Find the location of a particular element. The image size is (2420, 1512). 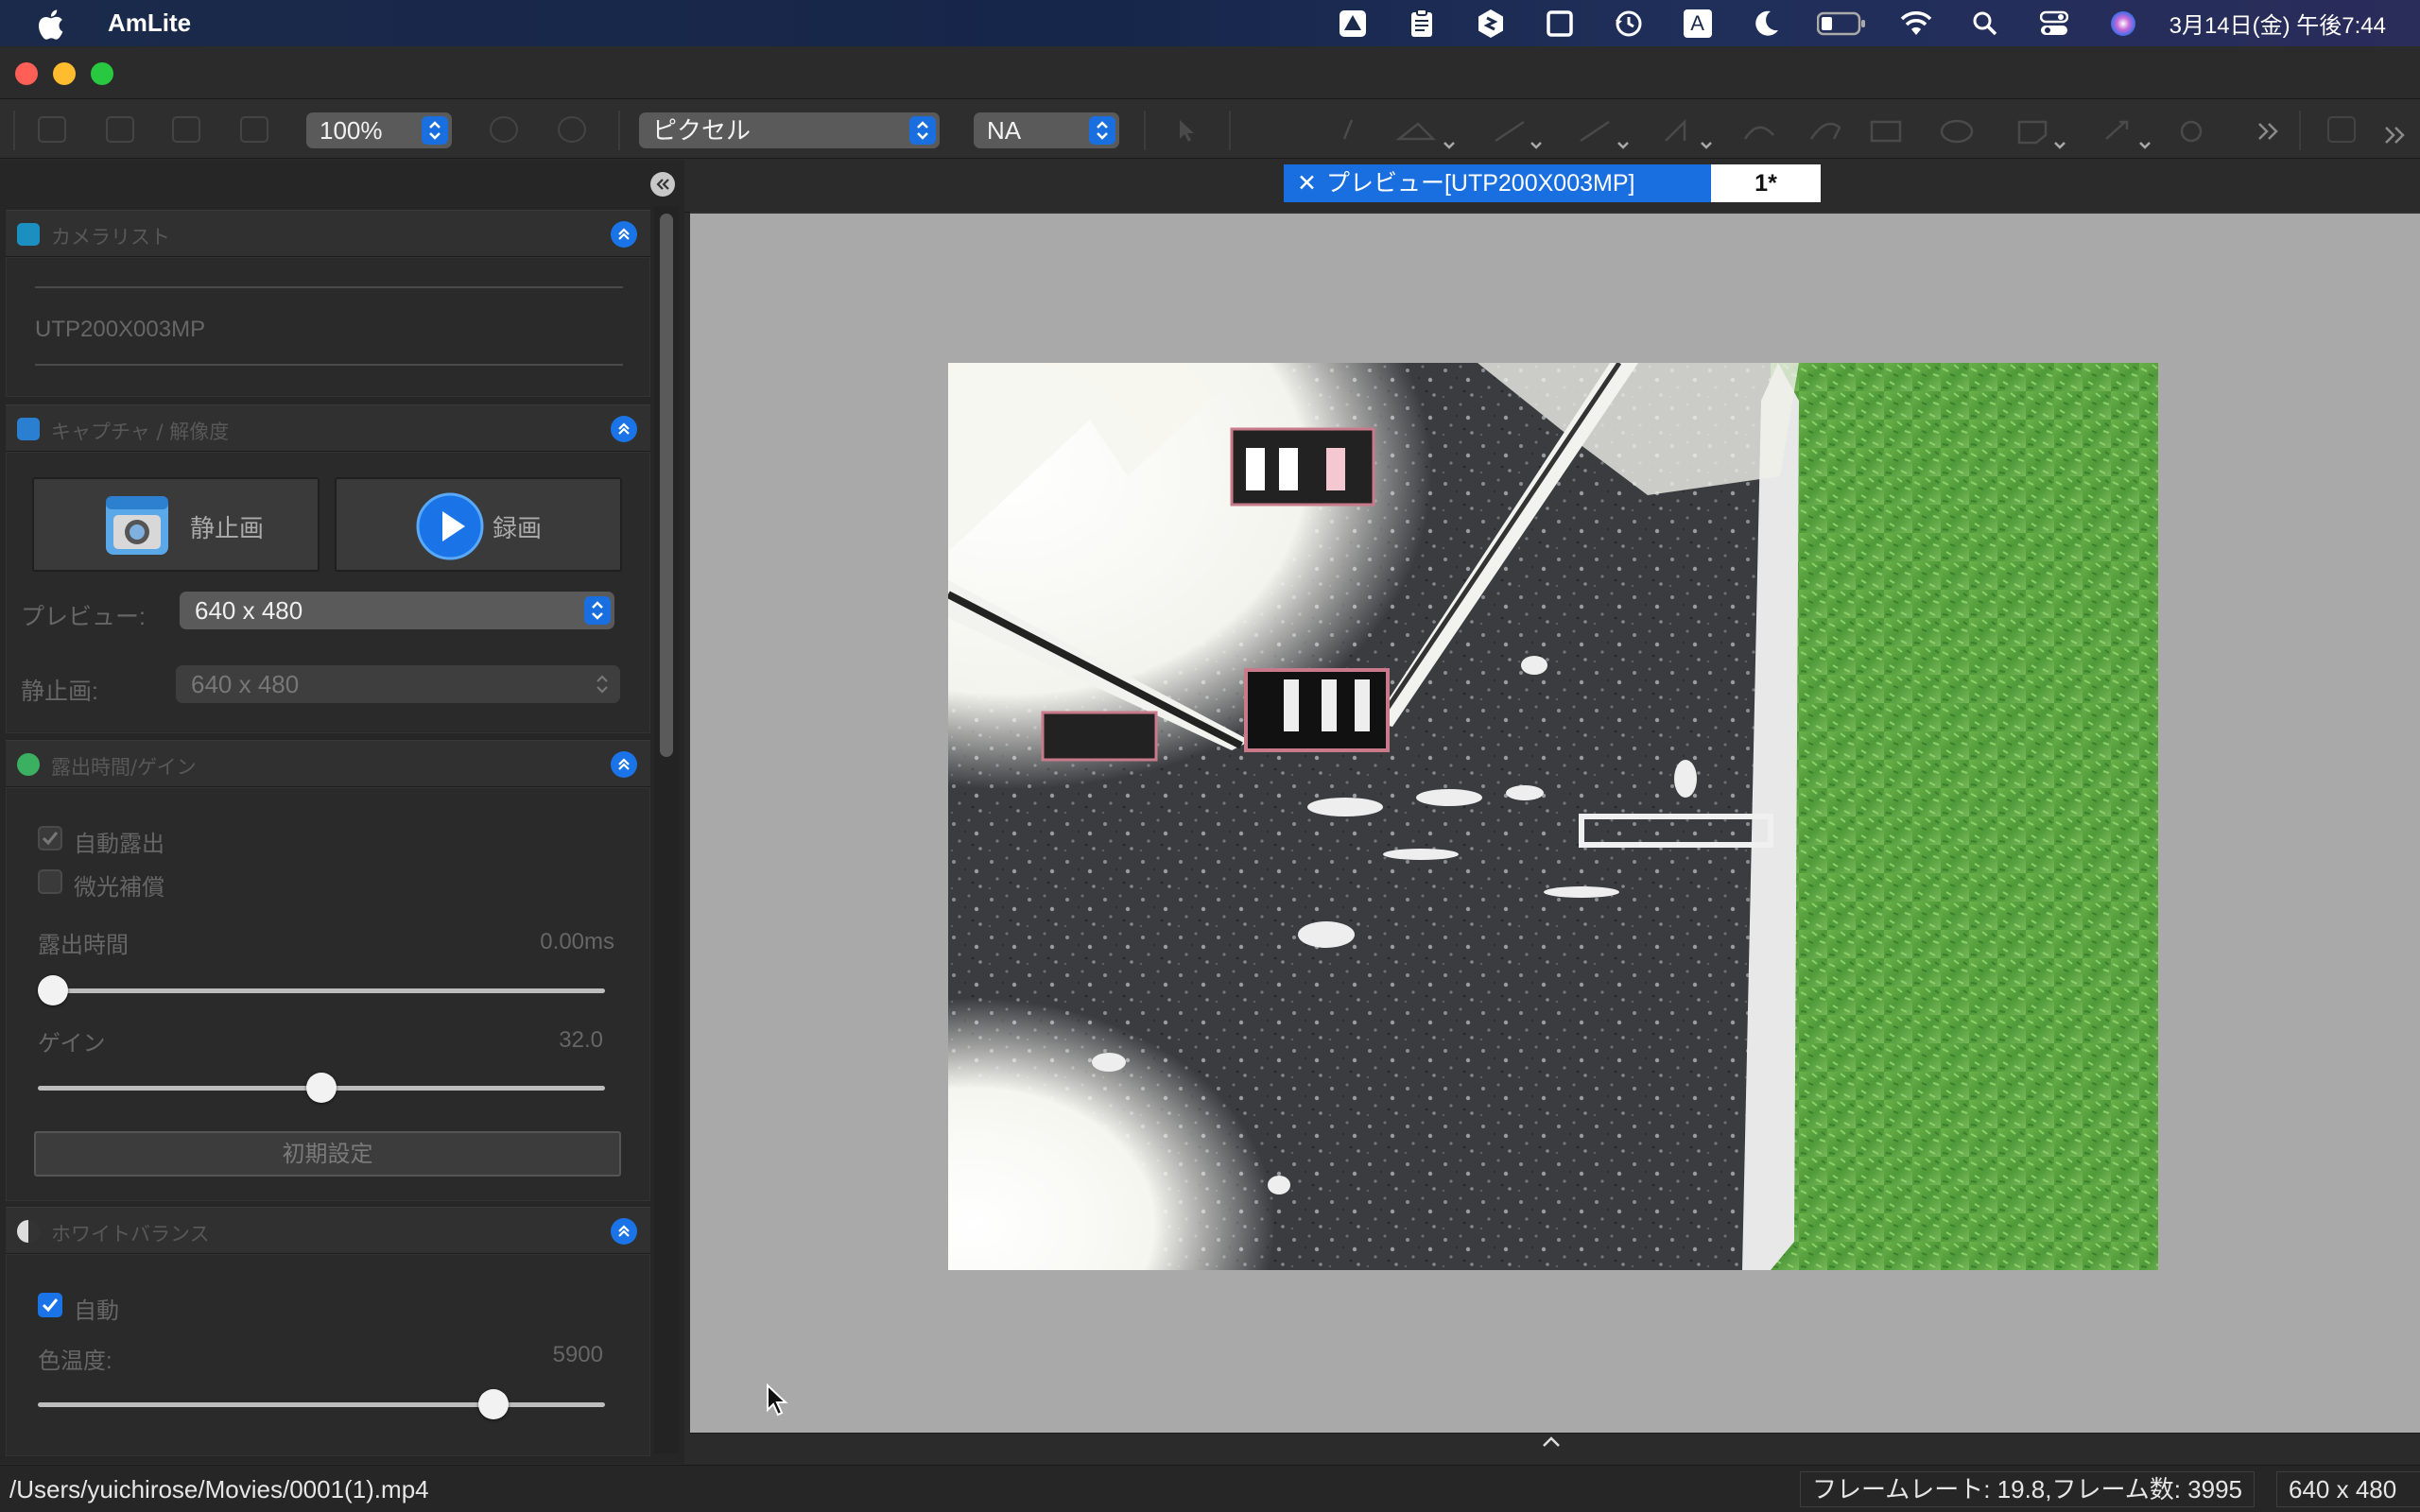

info-icon is located at coordinates (572, 129).